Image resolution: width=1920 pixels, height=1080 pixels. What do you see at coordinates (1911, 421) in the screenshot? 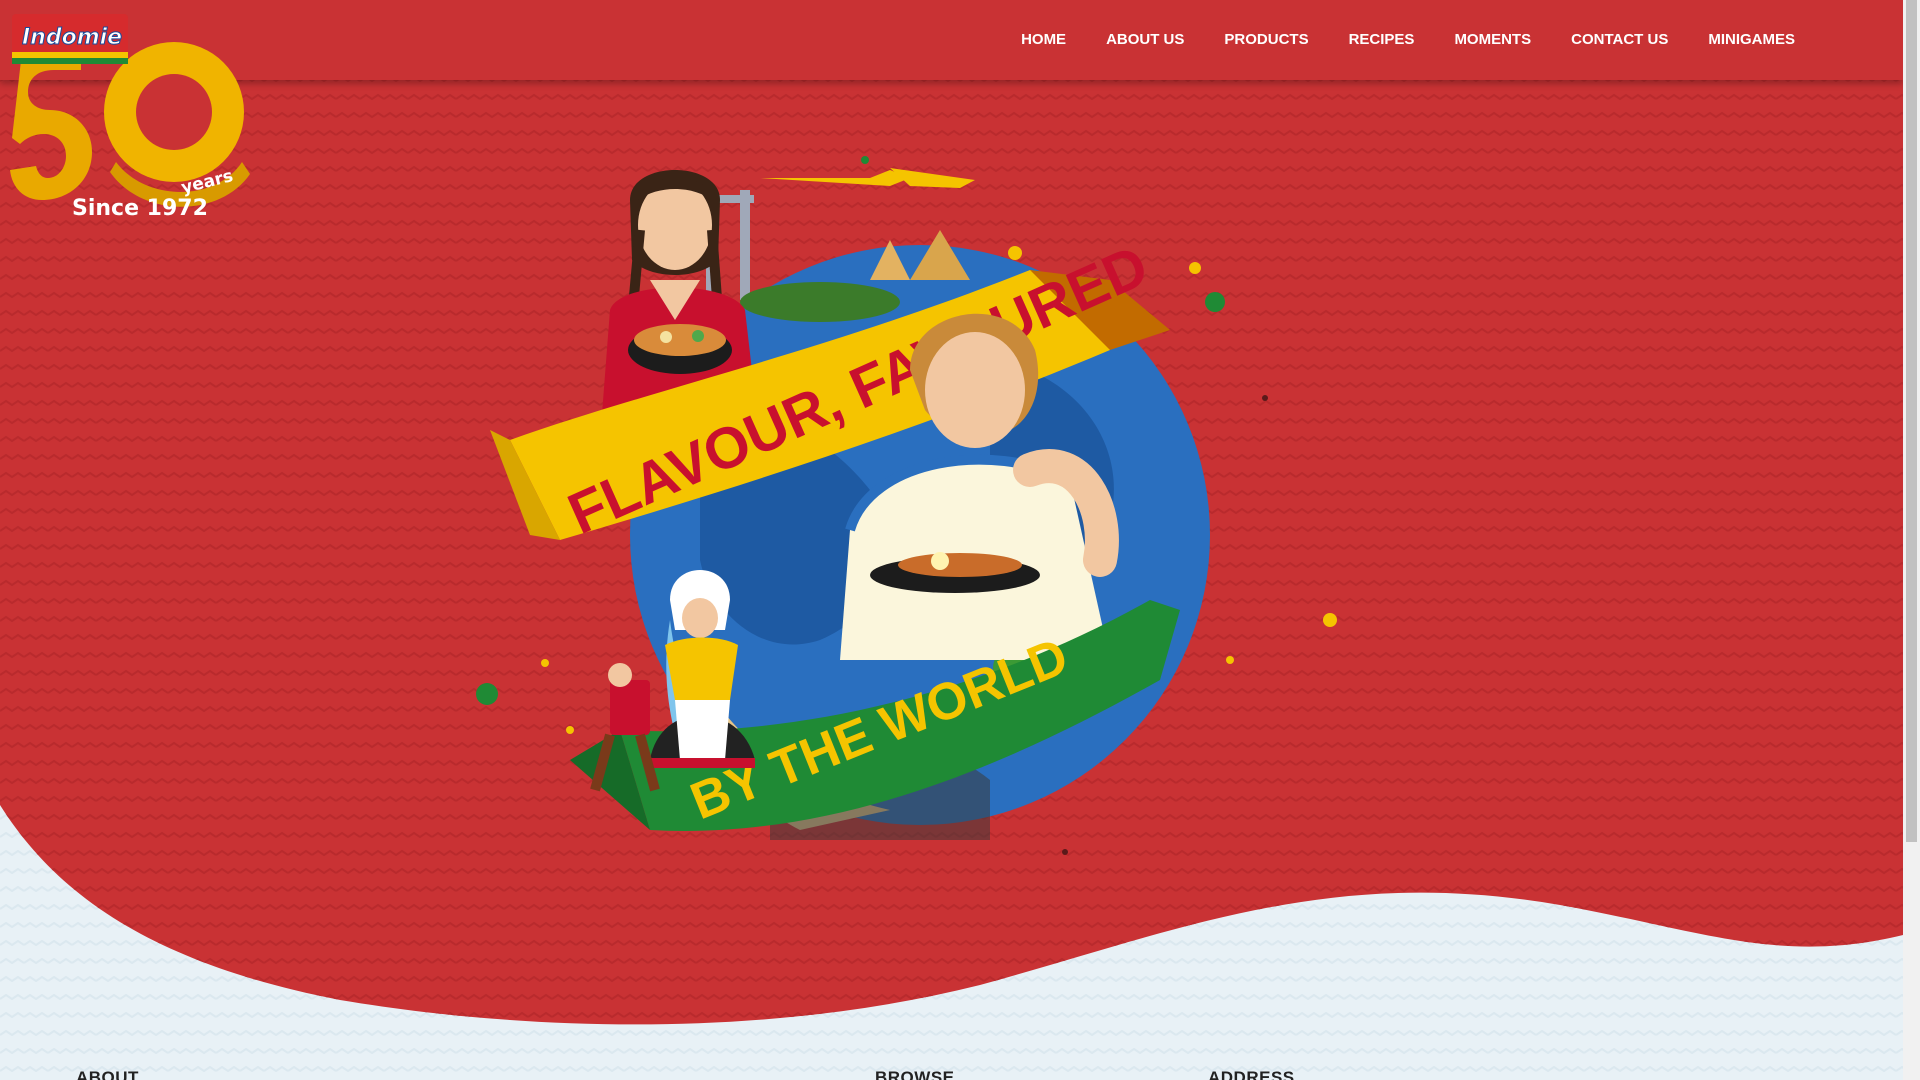
I see `scrollbar-thumb` at bounding box center [1911, 421].